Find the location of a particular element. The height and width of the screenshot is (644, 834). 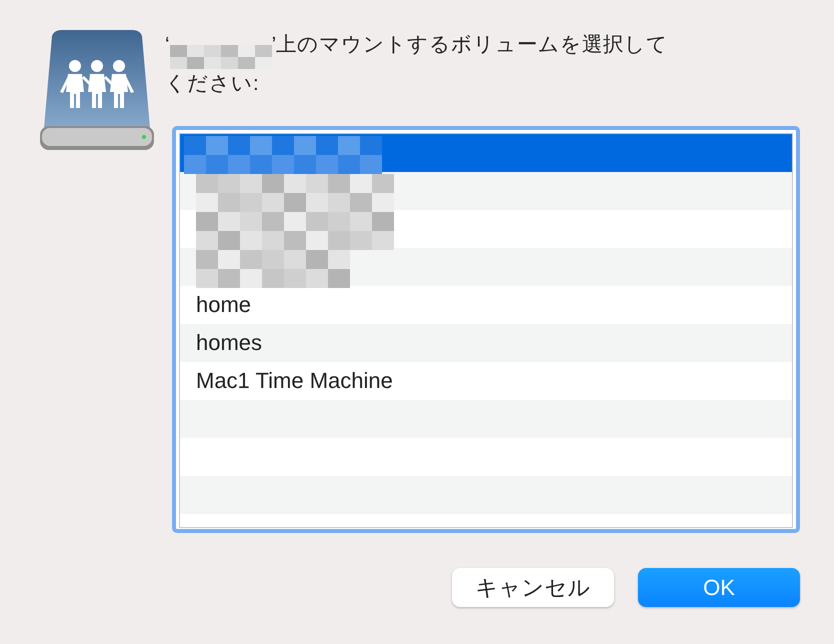

prompt-text: ‘ ’上のマウントするボリュームを選択してください: is located at coordinates (417, 64).